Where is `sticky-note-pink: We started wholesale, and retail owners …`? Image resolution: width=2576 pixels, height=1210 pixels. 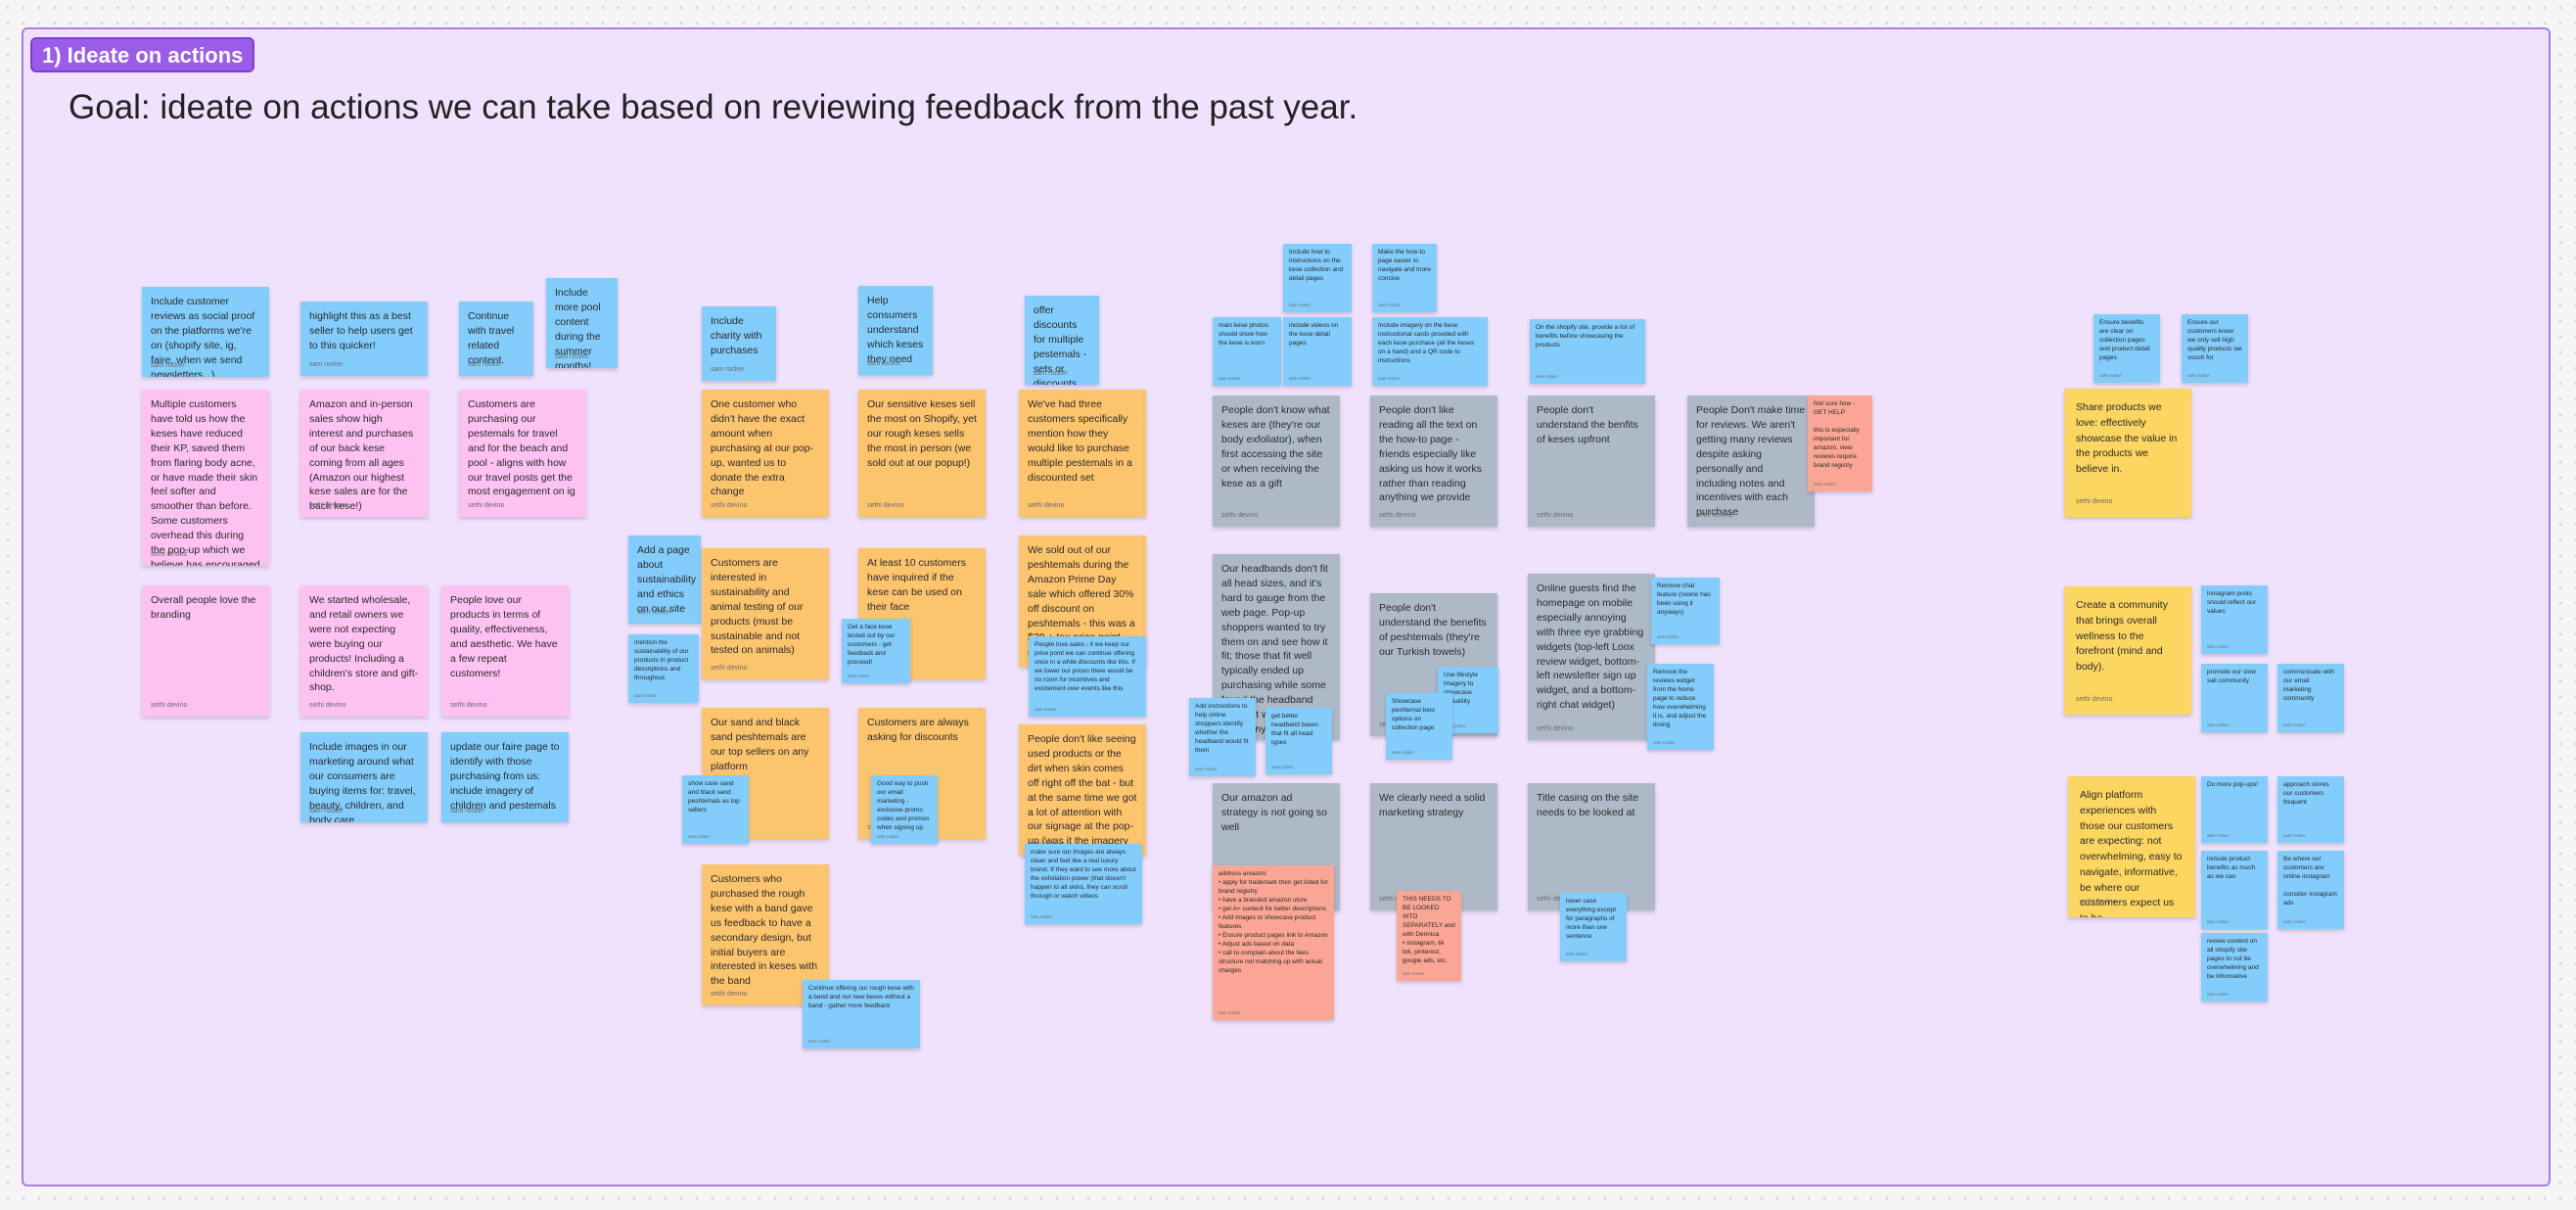
sticky-note-pink: We started wholesale, and retail owners … is located at coordinates (364, 651).